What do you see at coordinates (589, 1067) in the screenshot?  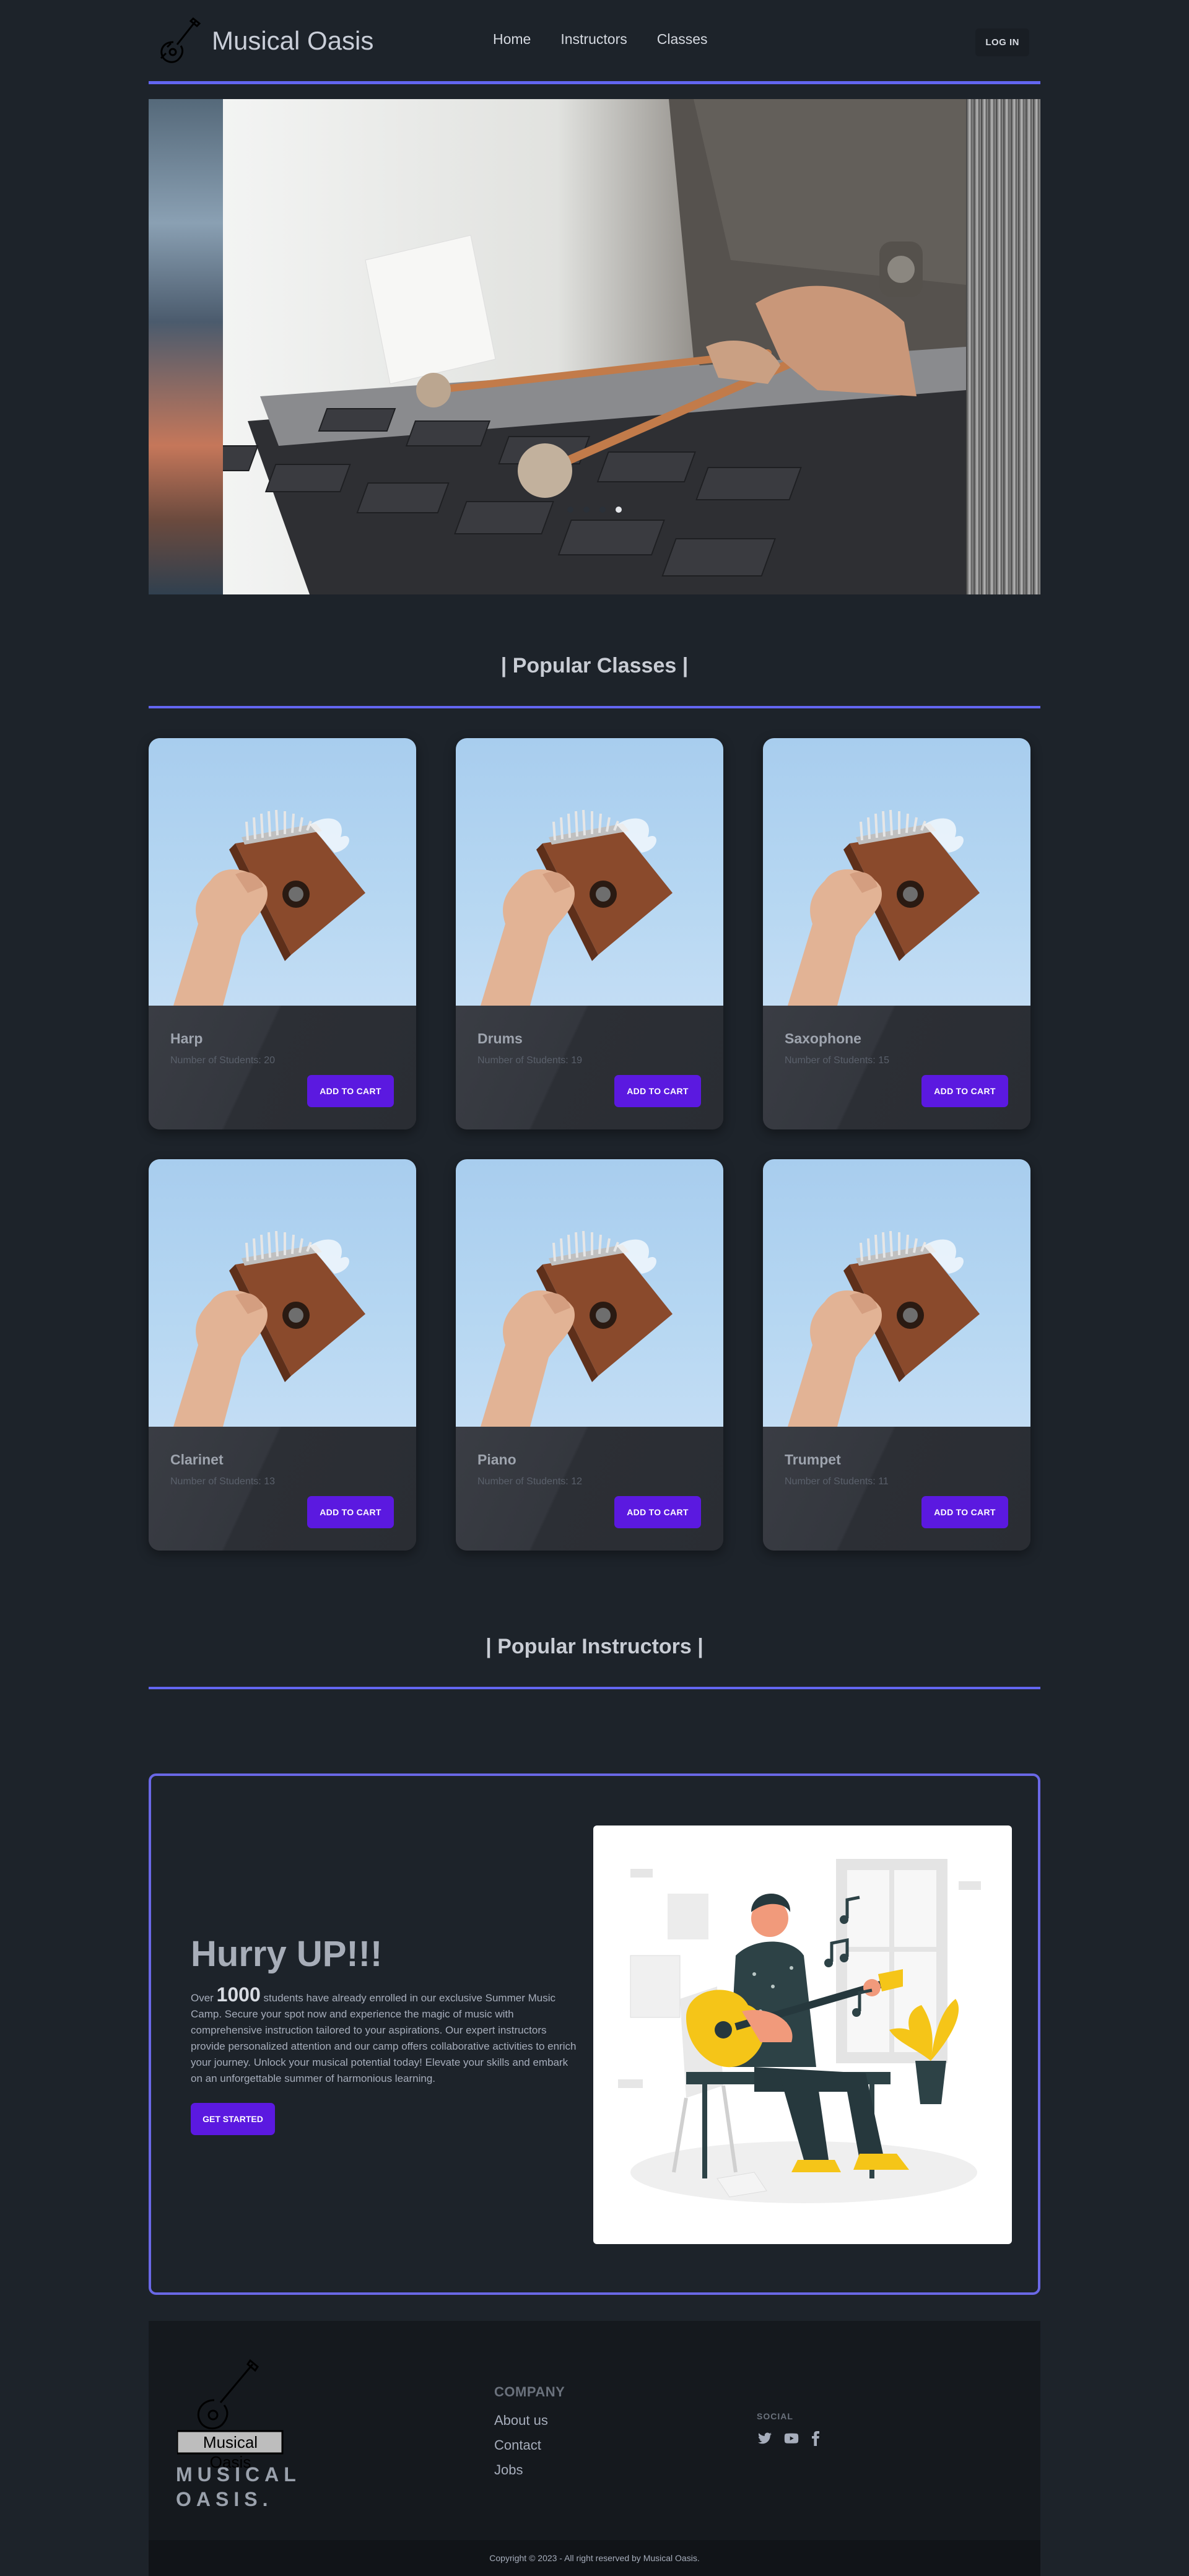 I see `class-card-body: Drums Number of Students: 19 ADD TO CART` at bounding box center [589, 1067].